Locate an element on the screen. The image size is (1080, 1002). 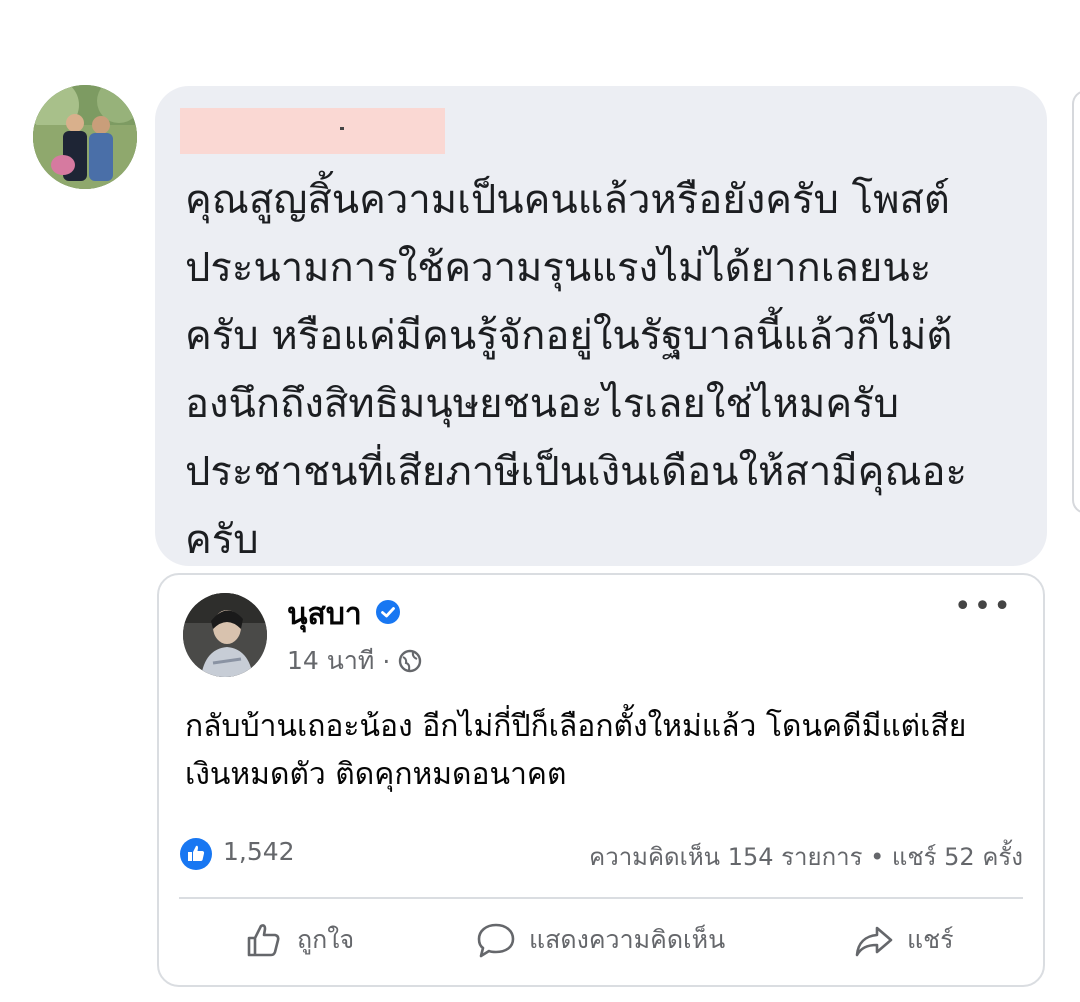
post-author-avatar is located at coordinates (225, 635).